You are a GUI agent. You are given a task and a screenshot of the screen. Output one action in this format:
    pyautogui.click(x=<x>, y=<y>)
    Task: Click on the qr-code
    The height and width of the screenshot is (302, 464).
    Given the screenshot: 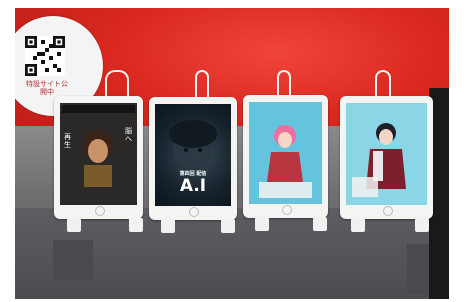 What is the action you would take?
    pyautogui.click(x=45, y=56)
    